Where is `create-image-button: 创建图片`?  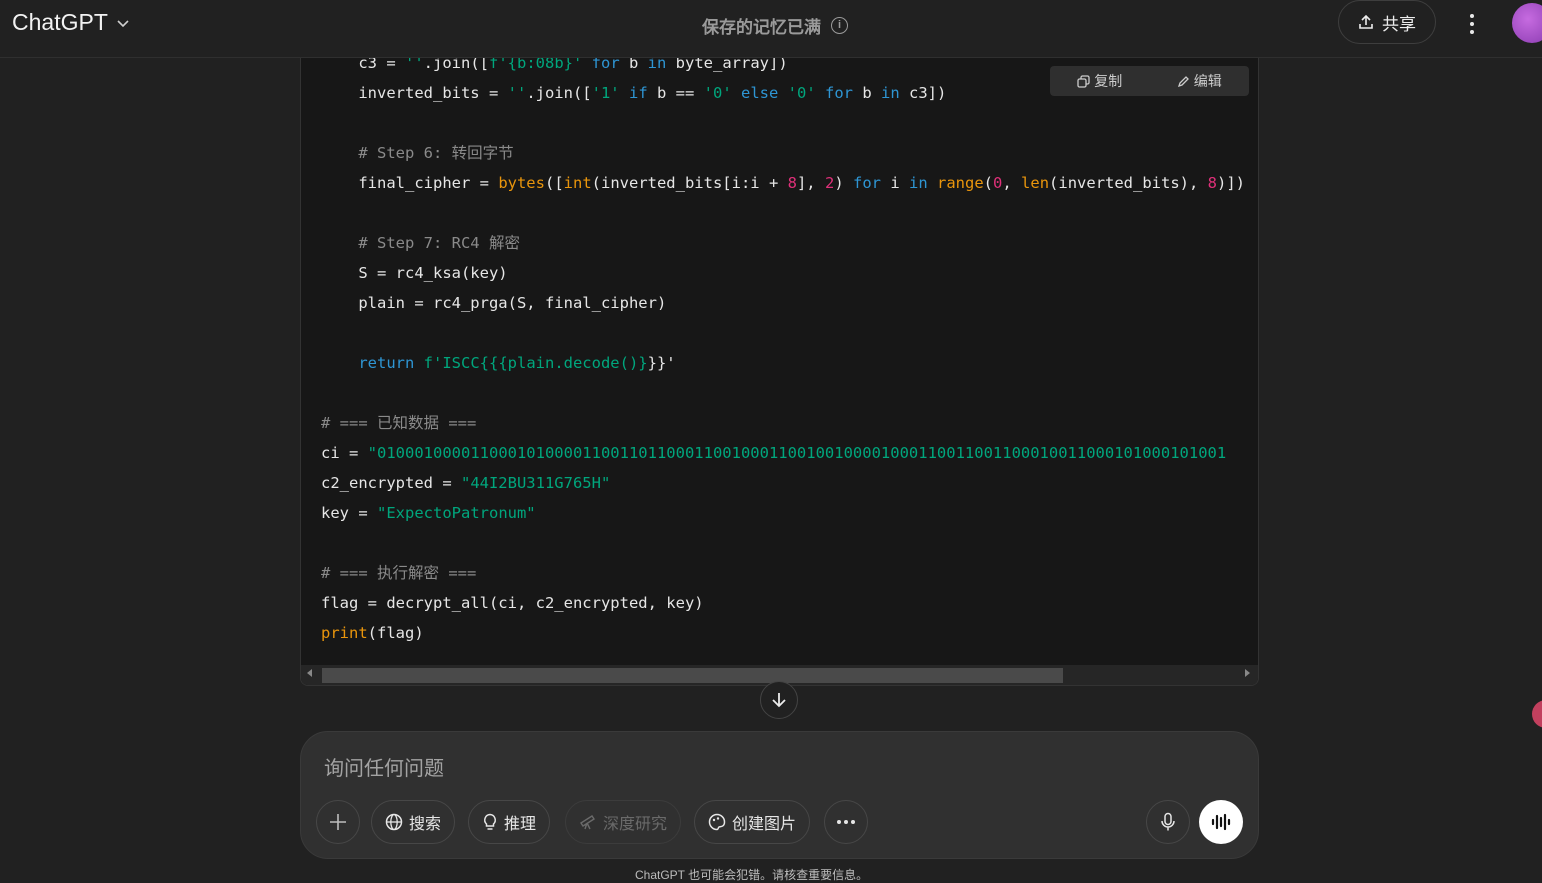 create-image-button: 创建图片 is located at coordinates (752, 822).